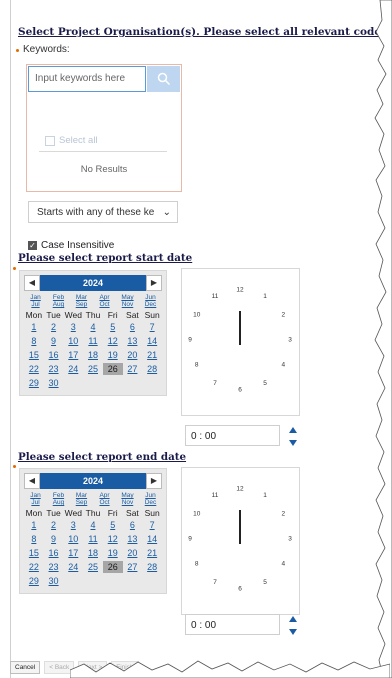 The image size is (392, 678). What do you see at coordinates (232, 435) in the screenshot?
I see `start-time-input: 0 : 00` at bounding box center [232, 435].